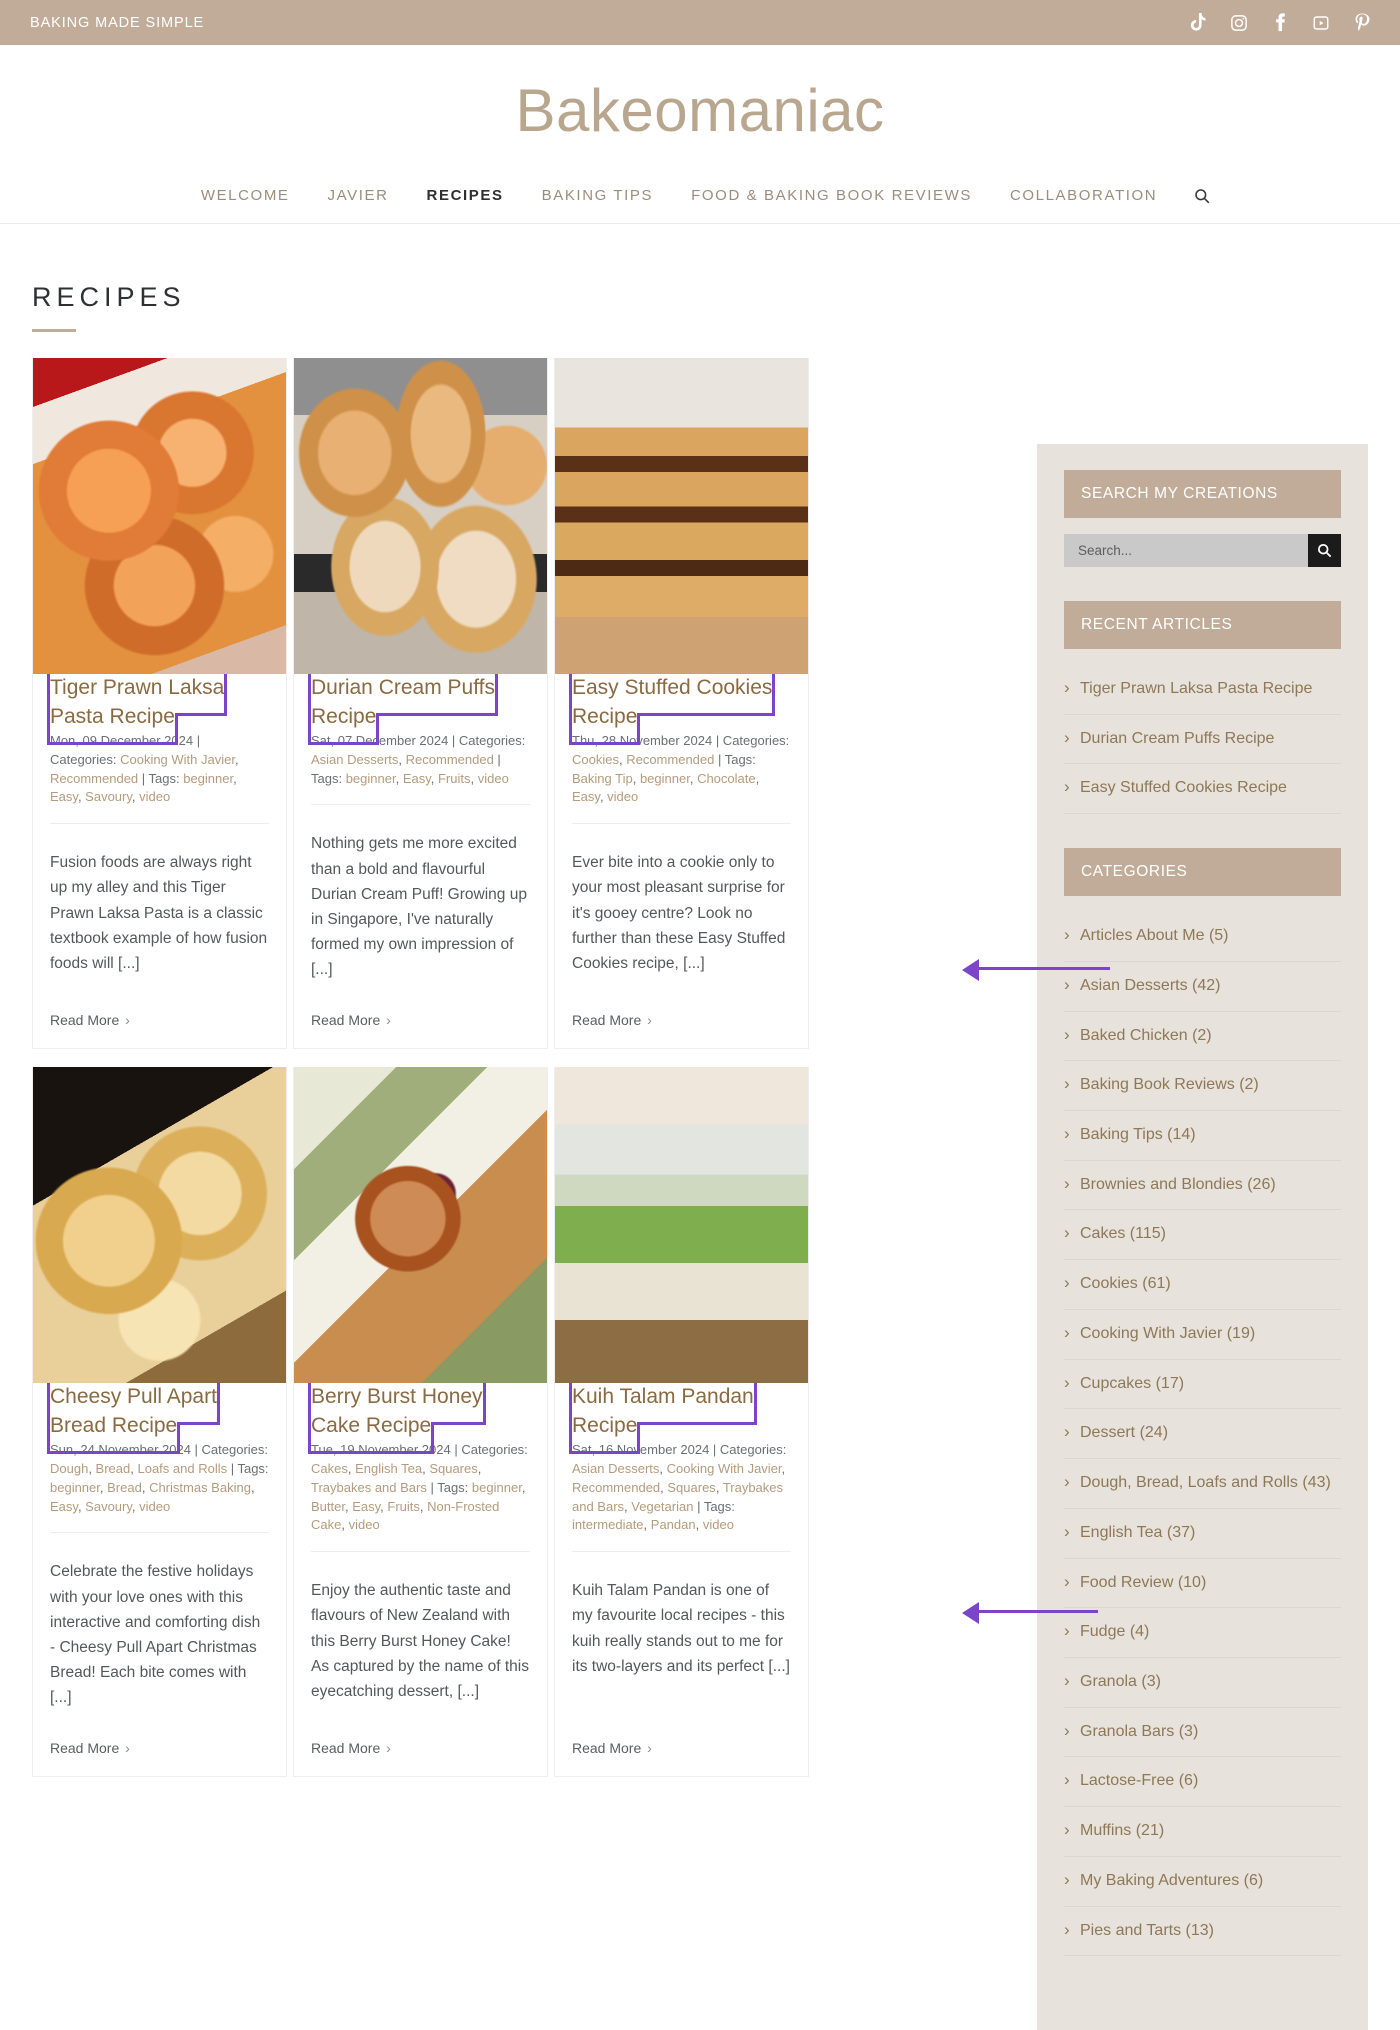  Describe the element at coordinates (1083, 195) in the screenshot. I see `nav-item-collaboration: COLLABORATION` at that location.